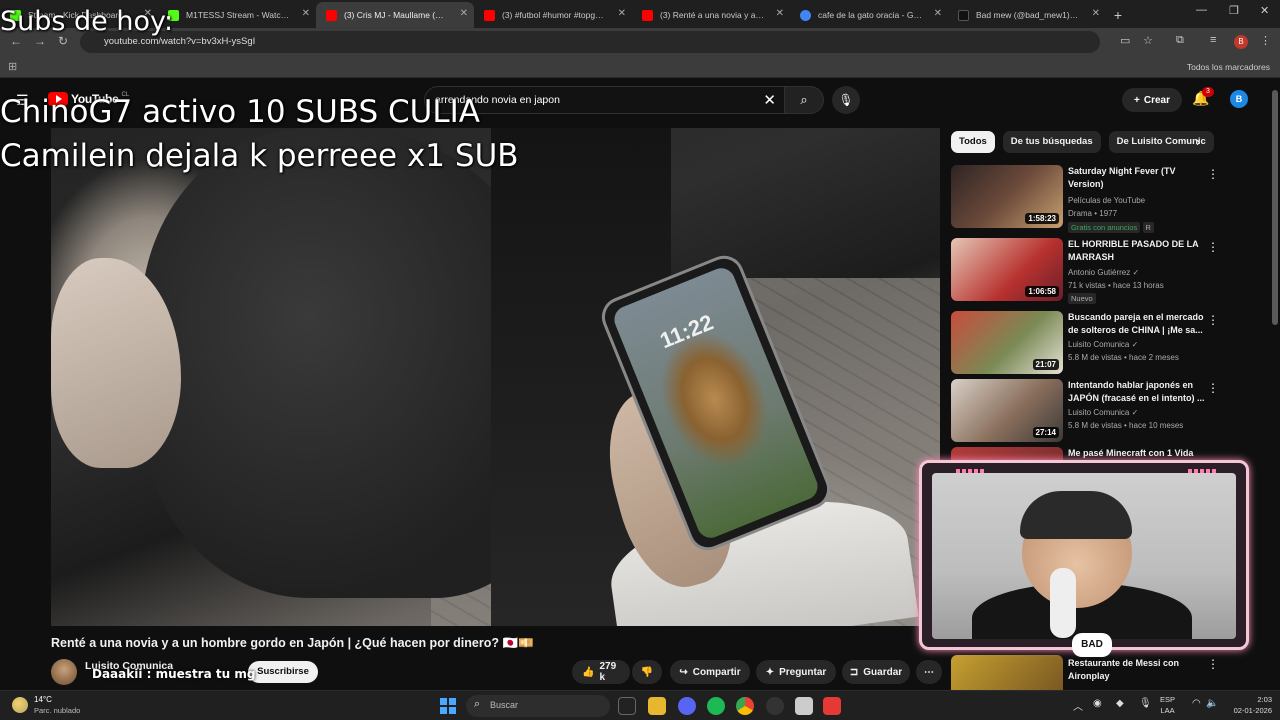  I want to click on omnibox: youtube.com/watch?v=bv3xH-ysSgI, so click(590, 42).